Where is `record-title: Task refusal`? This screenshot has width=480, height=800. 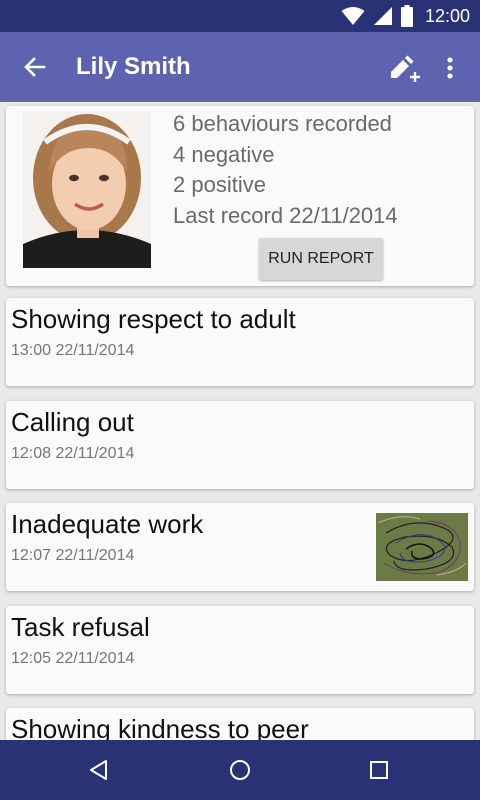
record-title: Task refusal is located at coordinates (80, 627).